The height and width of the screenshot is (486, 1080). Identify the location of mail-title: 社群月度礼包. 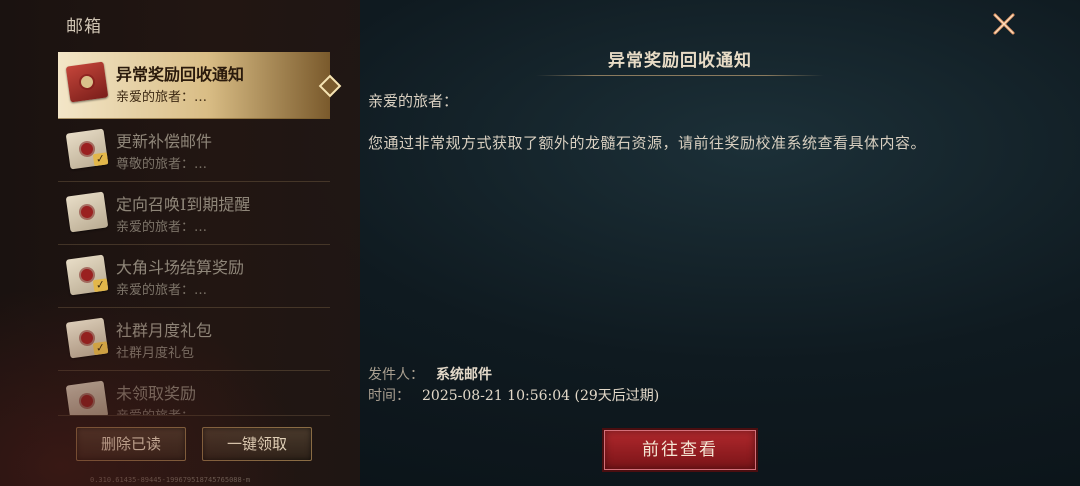
(164, 330).